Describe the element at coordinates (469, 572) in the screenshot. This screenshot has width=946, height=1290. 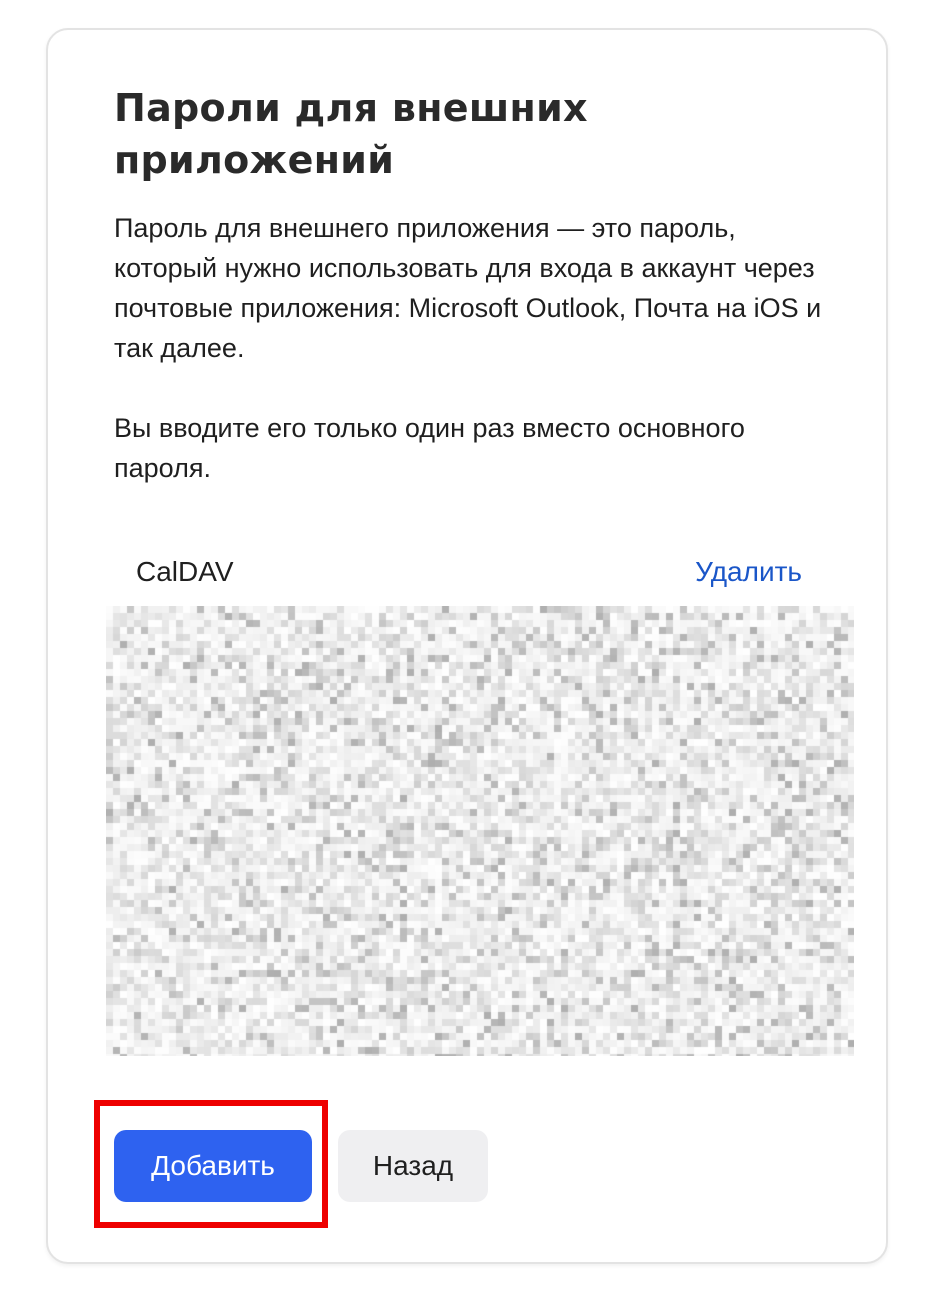
I see `app-password-row: CalDAV Удалить` at that location.